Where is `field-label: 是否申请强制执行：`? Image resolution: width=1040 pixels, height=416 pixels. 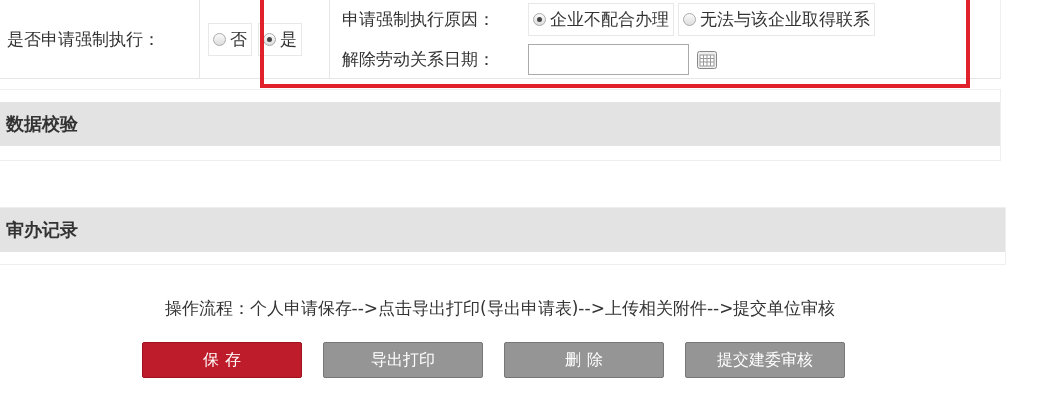 field-label: 是否申请强制执行： is located at coordinates (100, 39).